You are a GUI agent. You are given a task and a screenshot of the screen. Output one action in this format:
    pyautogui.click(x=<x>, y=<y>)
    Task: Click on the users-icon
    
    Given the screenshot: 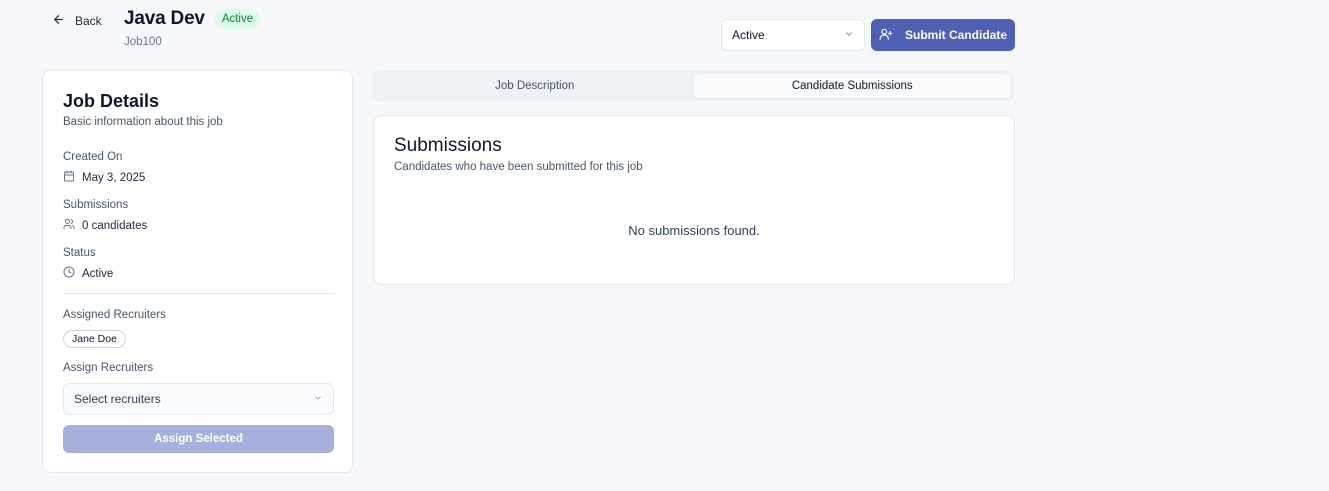 What is the action you would take?
    pyautogui.click(x=69, y=225)
    